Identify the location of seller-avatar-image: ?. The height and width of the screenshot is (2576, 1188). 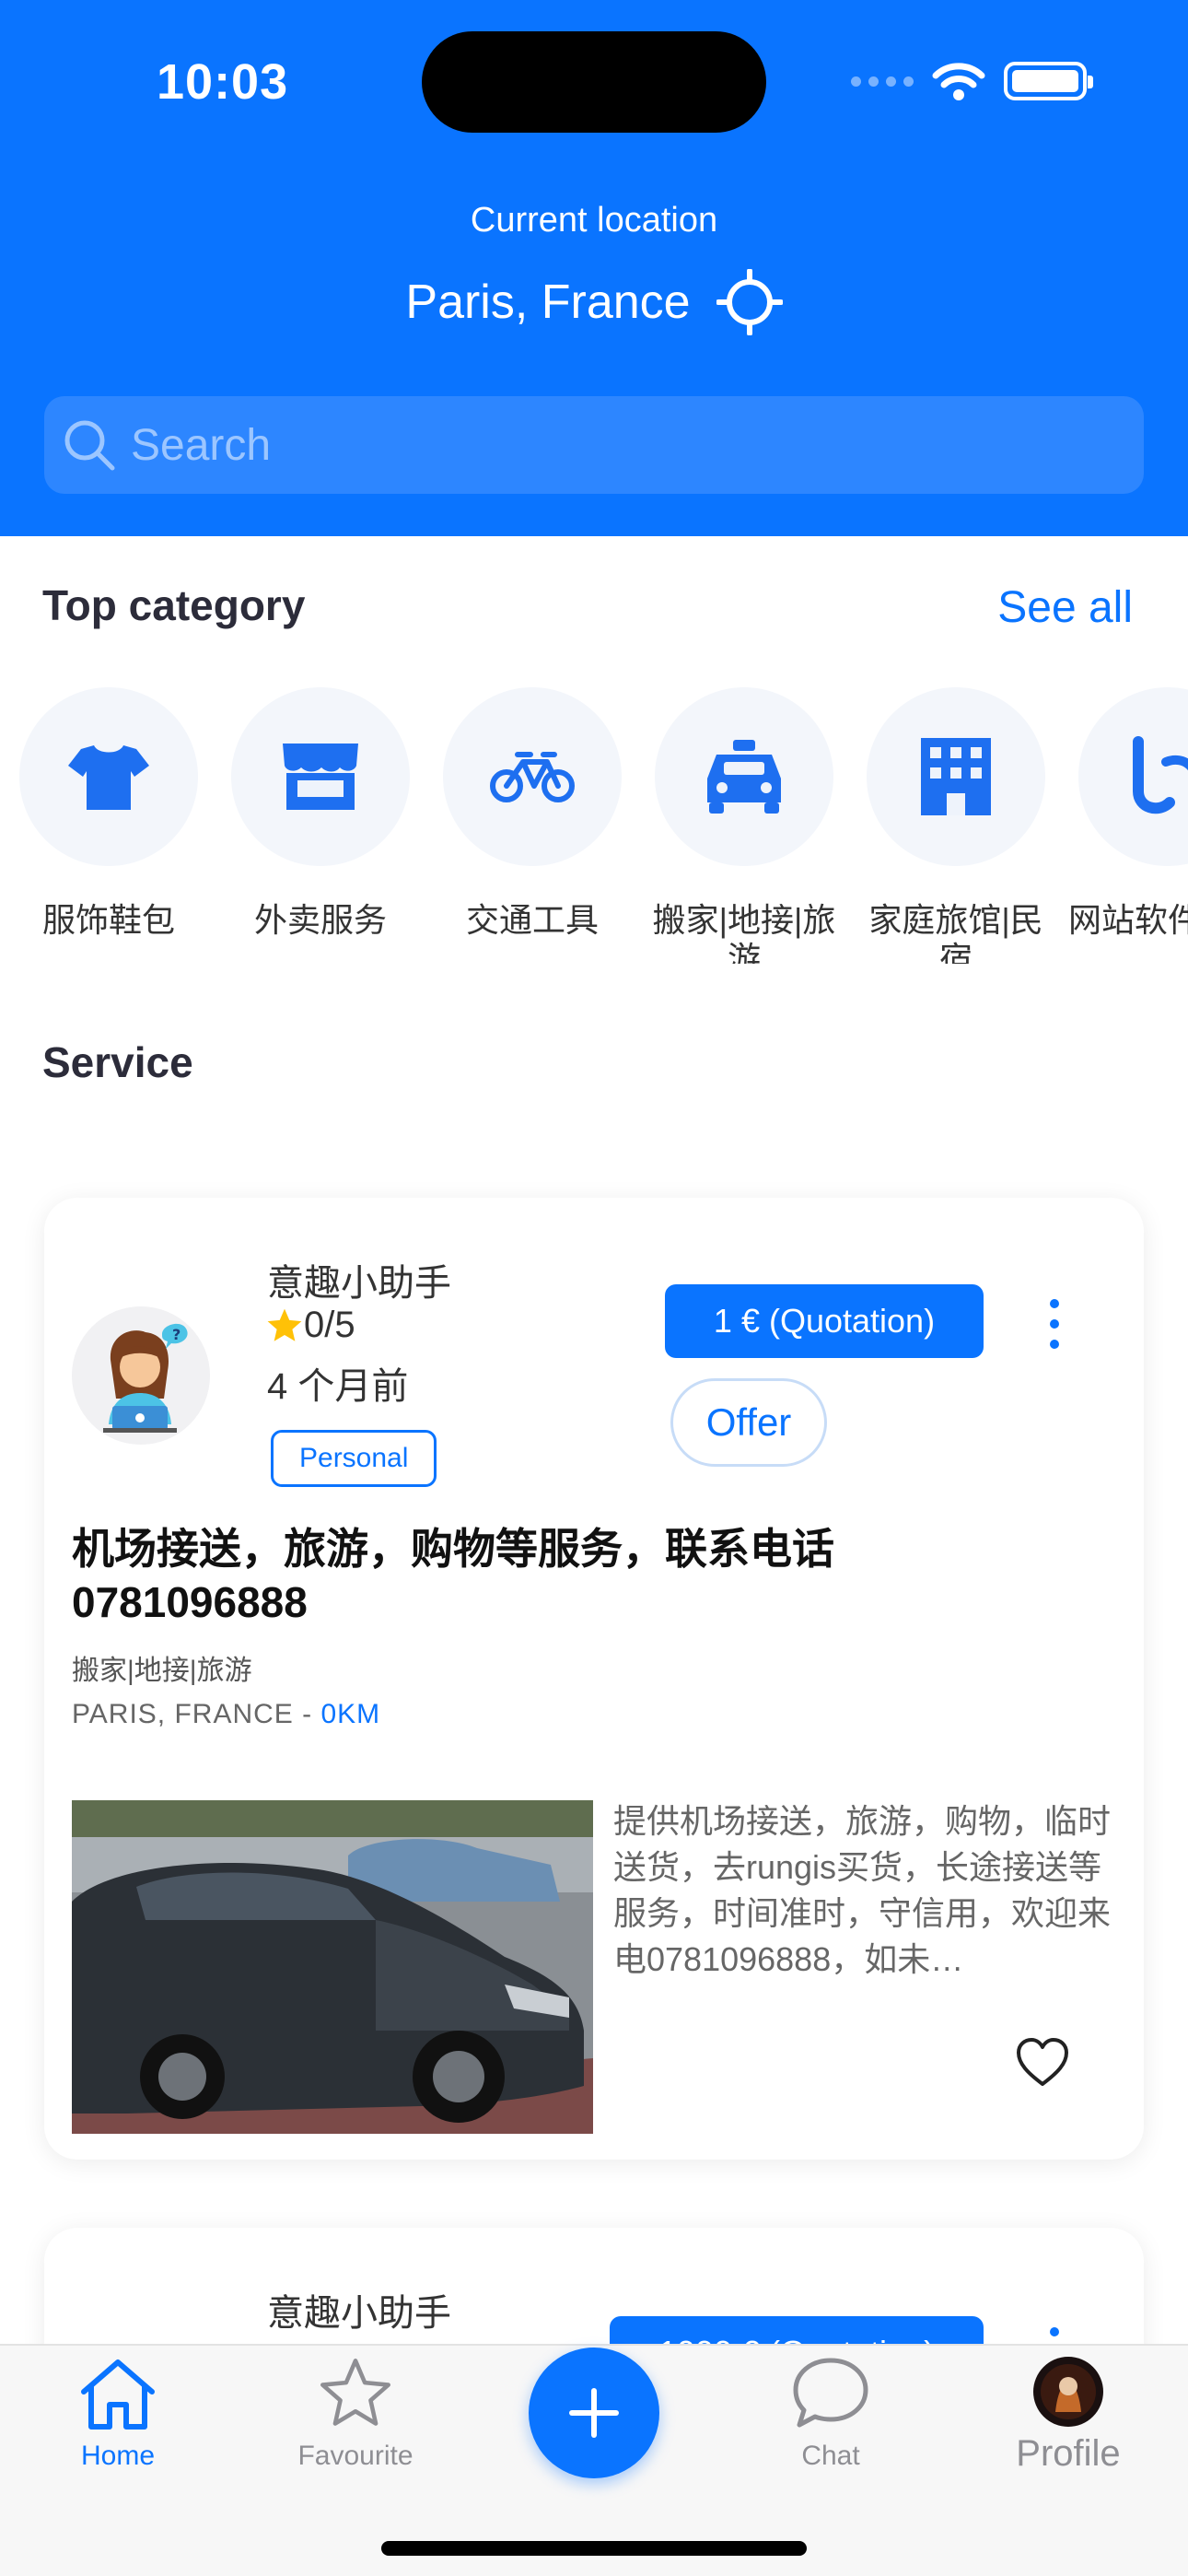
(141, 1375).